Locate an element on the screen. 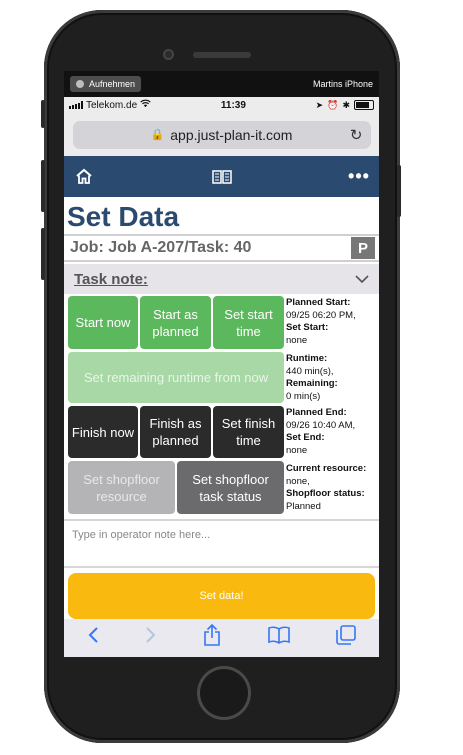 The height and width of the screenshot is (755, 463). bookmarks-icon is located at coordinates (278, 638).